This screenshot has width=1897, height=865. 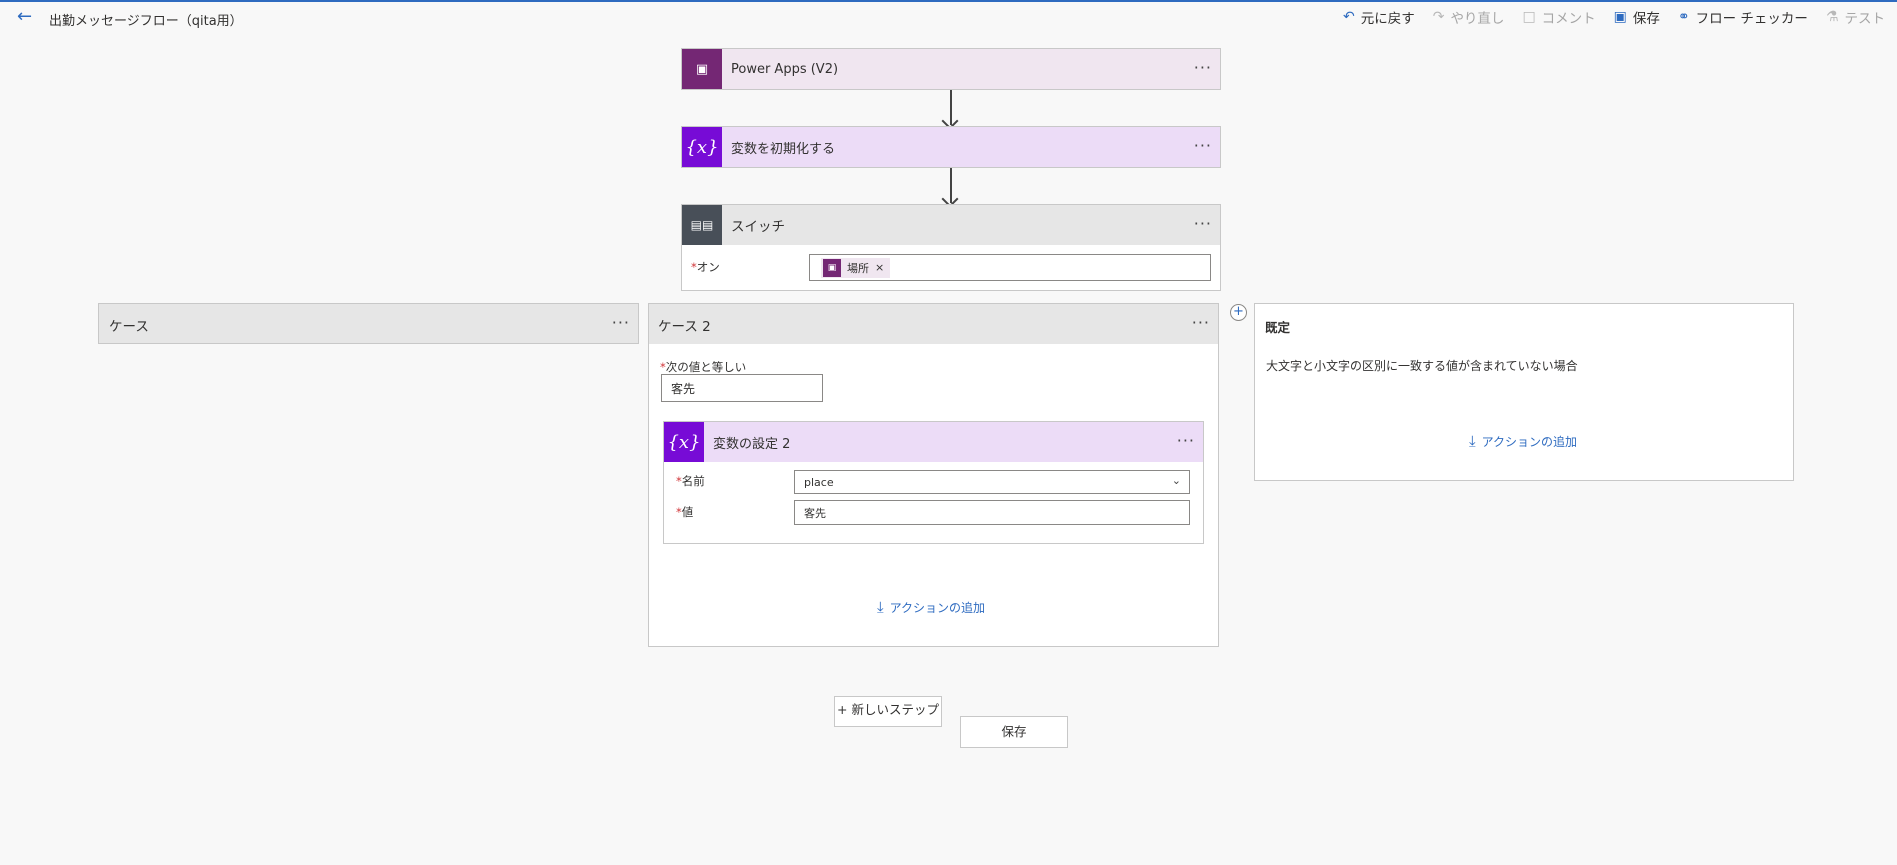 What do you see at coordinates (1379, 17) in the screenshot?
I see `undo-button: ↶ 元に戻す` at bounding box center [1379, 17].